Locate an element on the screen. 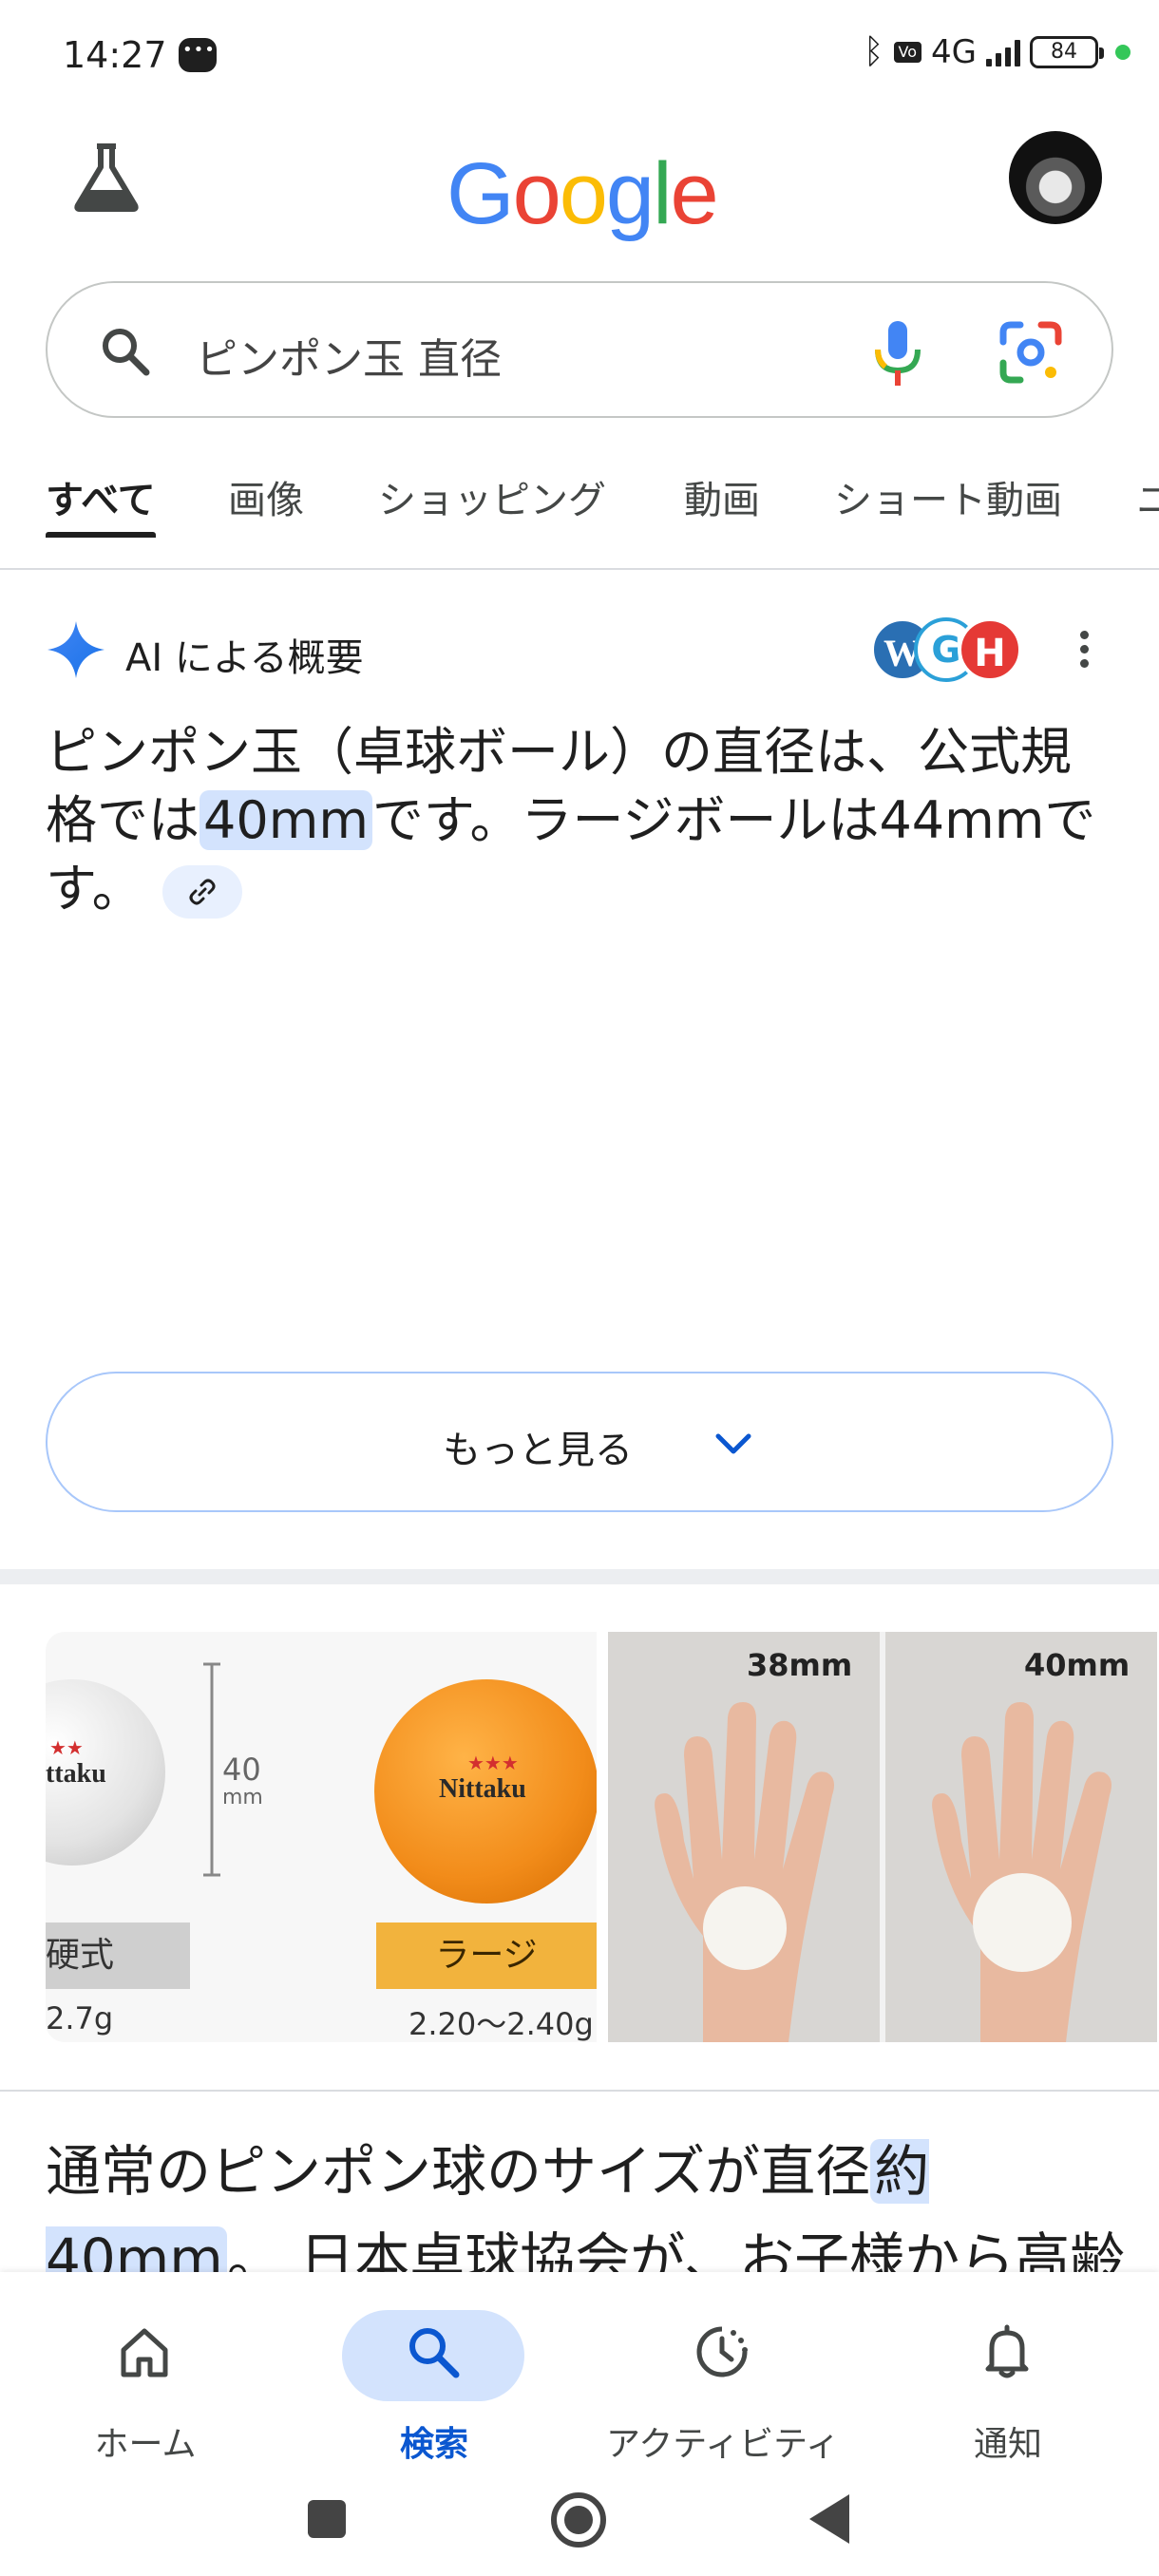  link-icon is located at coordinates (202, 892).